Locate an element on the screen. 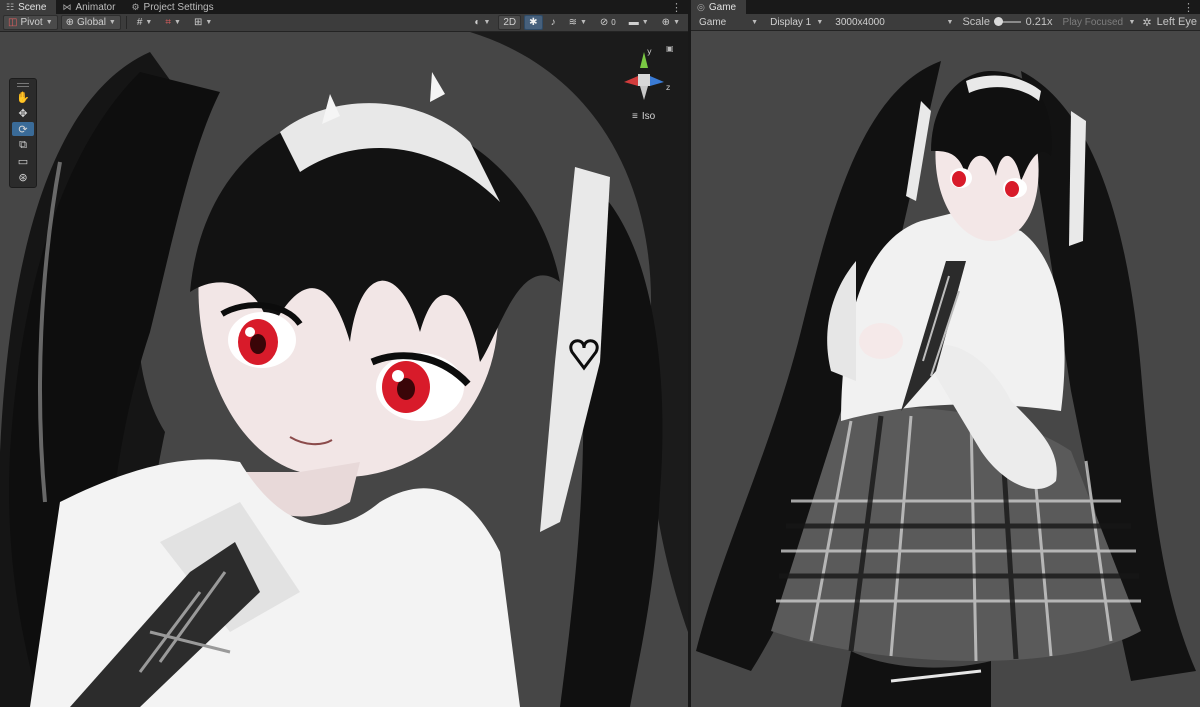 The image size is (1200, 707). grid-icon: ☷ is located at coordinates (10, 6).